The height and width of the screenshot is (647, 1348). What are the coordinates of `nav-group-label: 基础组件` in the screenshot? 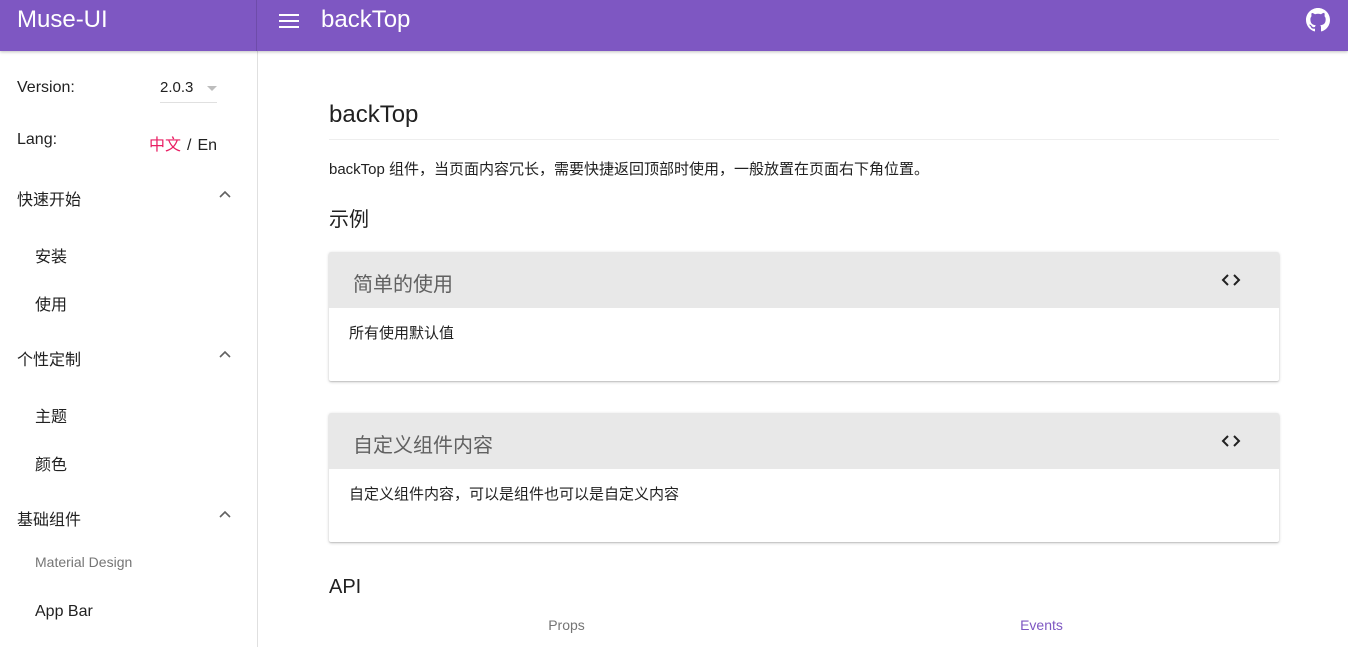 It's located at (49, 520).